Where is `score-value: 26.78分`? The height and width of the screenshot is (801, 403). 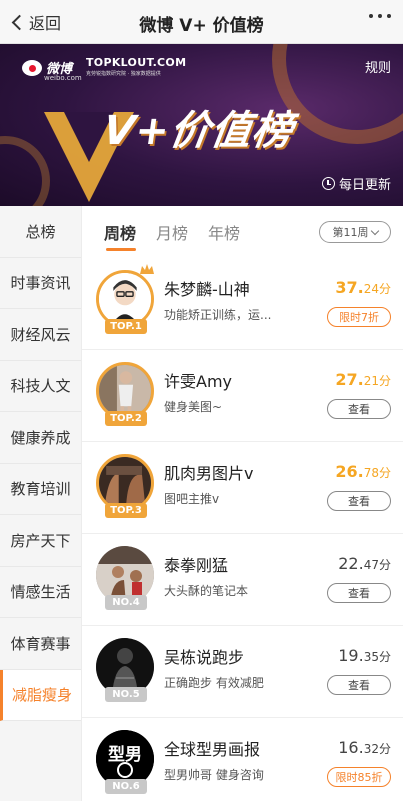
score-value: 26.78分 is located at coordinates (363, 471).